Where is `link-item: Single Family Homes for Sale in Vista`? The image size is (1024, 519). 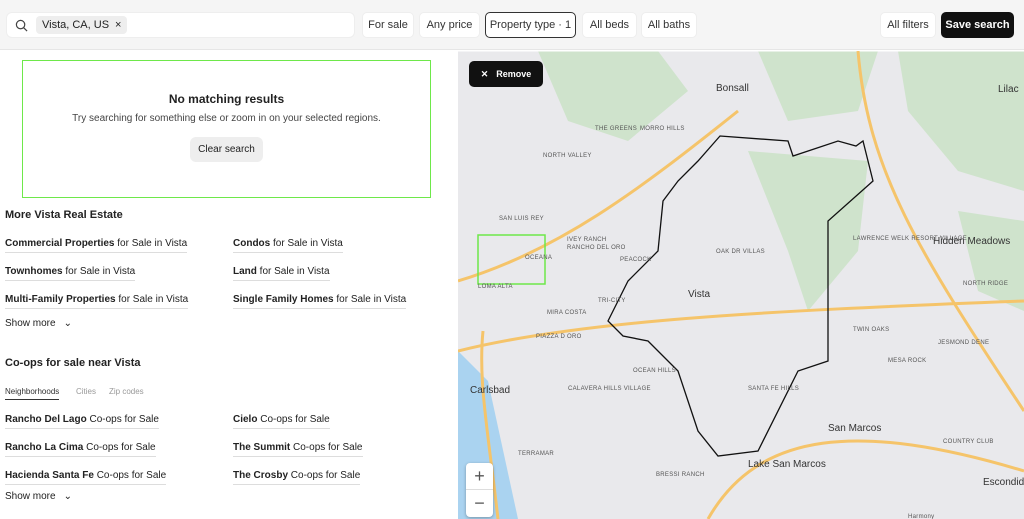 link-item: Single Family Homes for Sale in Vista is located at coordinates (320, 301).